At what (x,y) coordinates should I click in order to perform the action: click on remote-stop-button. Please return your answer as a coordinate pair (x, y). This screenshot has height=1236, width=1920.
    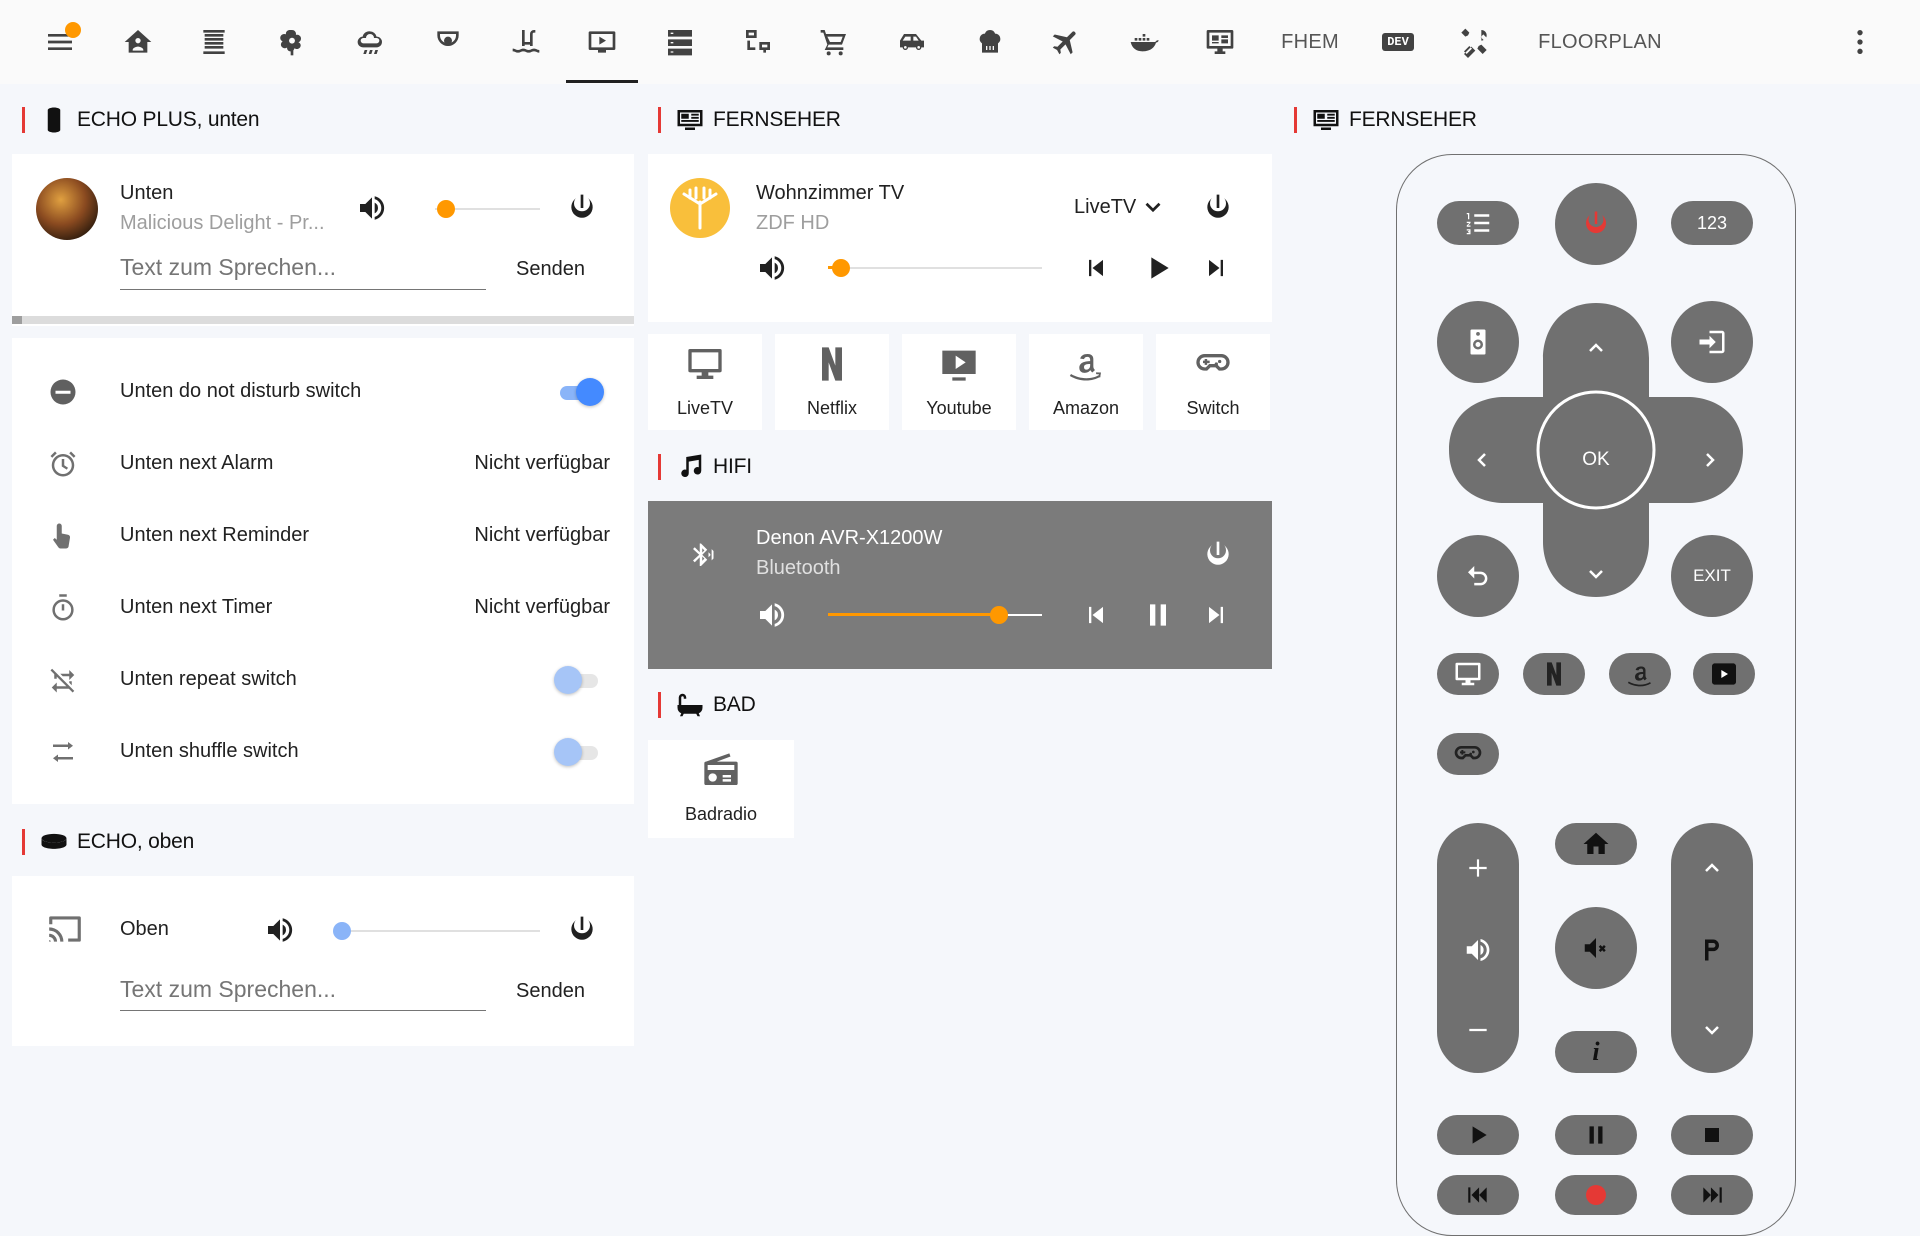
    Looking at the image, I should click on (1712, 1135).